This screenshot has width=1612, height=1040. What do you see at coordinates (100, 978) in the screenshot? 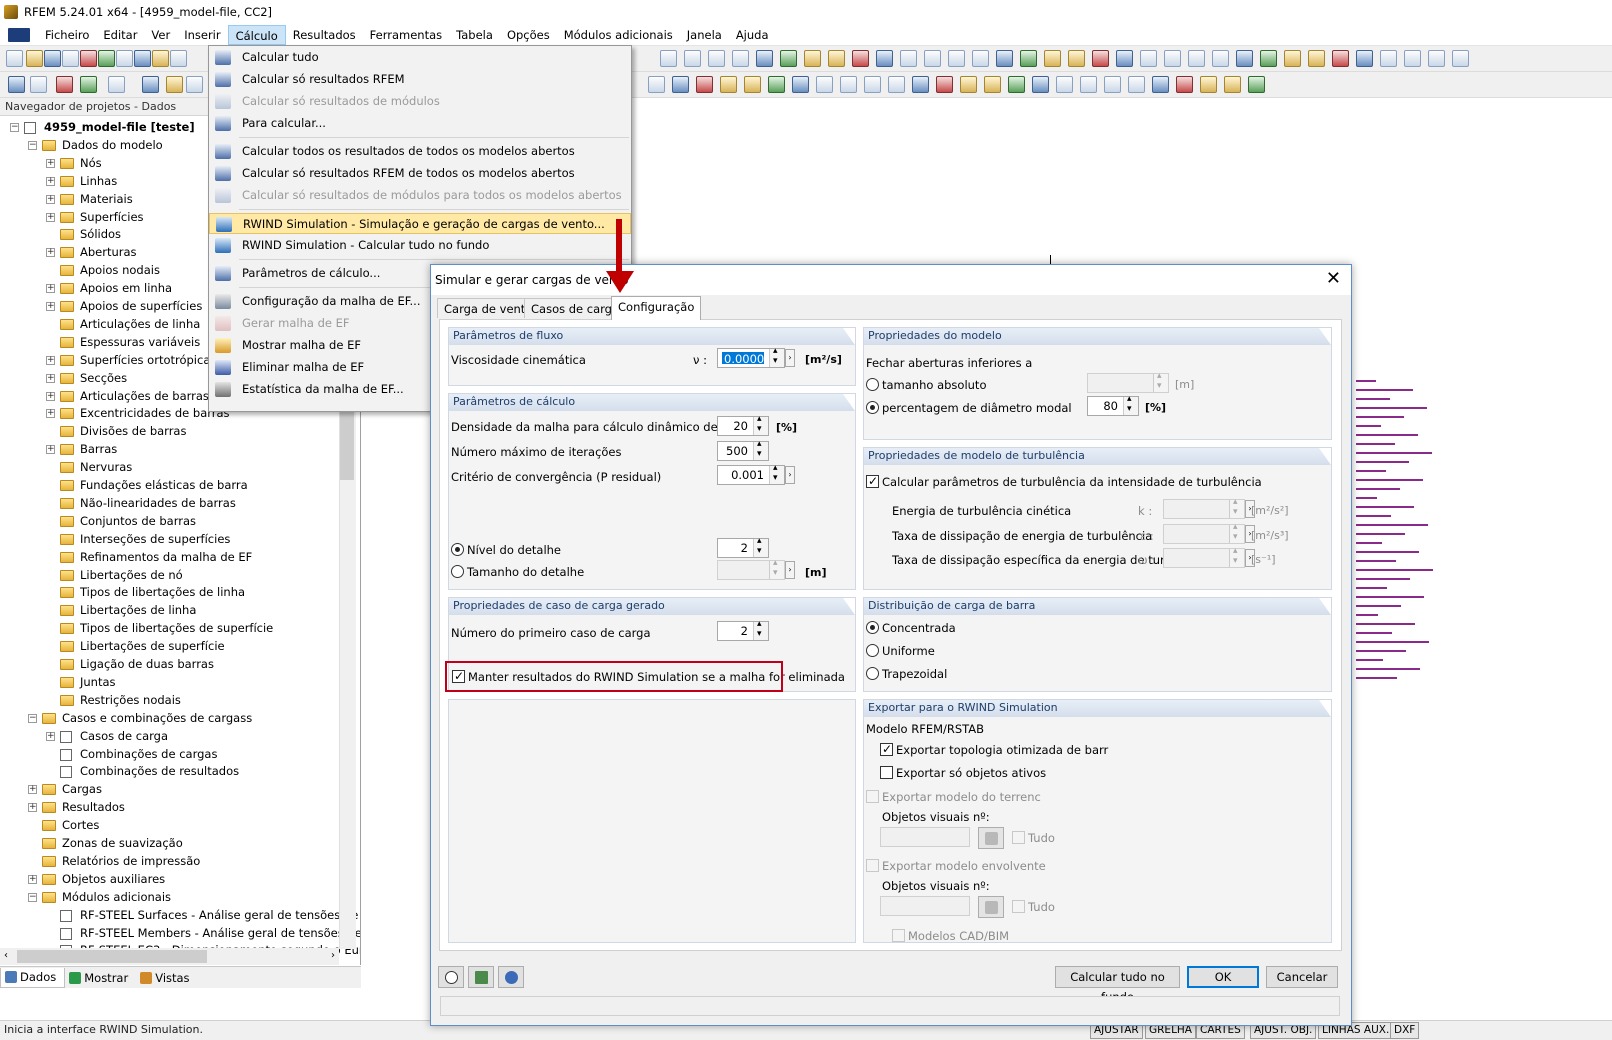
I see `tab-mostrar: Mostrar` at bounding box center [100, 978].